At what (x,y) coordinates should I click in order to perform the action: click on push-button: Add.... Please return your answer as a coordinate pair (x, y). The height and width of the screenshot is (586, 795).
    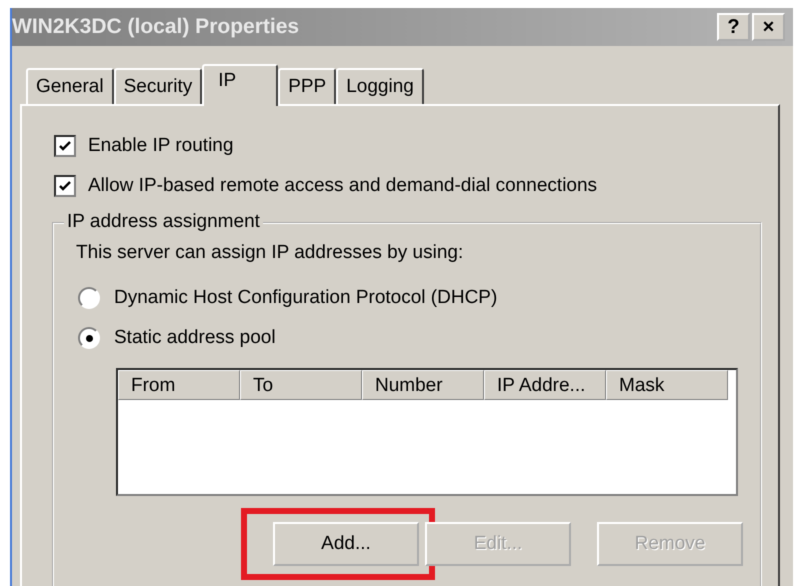
    Looking at the image, I should click on (346, 544).